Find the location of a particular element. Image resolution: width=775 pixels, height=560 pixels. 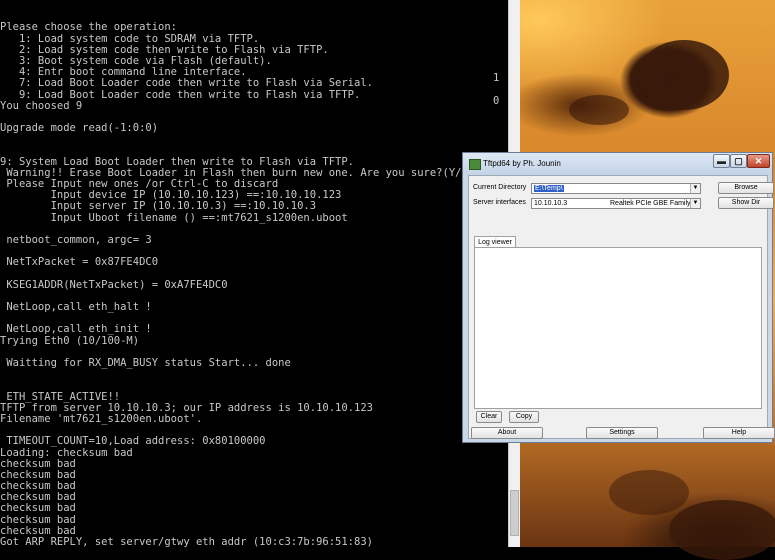

server-adapter: Realtek PCIe GBE Family is located at coordinates (650, 203).